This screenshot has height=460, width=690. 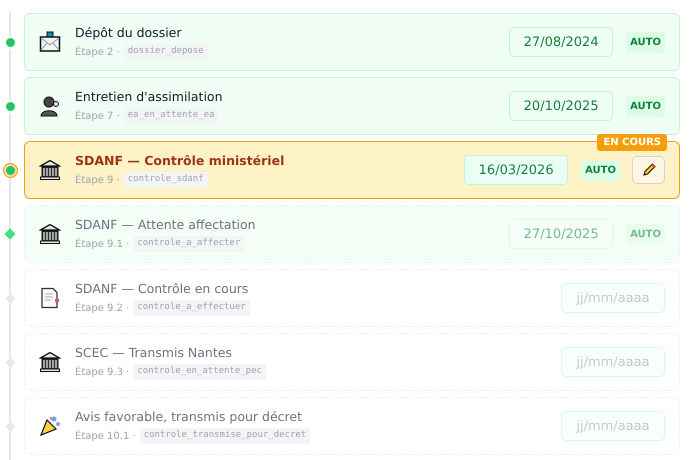 What do you see at coordinates (189, 417) in the screenshot?
I see `step-title: Avis favorable, transmis pour décret` at bounding box center [189, 417].